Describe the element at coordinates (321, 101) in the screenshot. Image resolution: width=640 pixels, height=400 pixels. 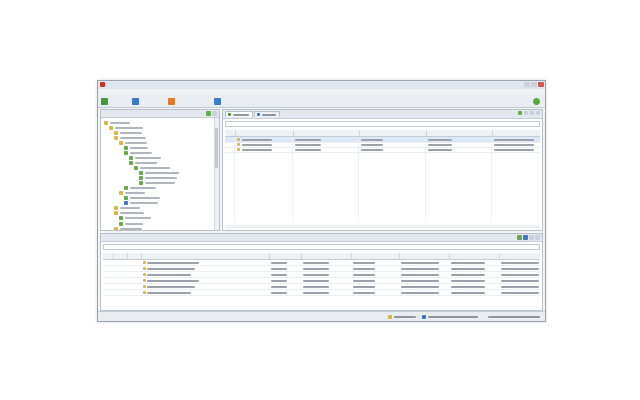
I see `main-toolbar` at that location.